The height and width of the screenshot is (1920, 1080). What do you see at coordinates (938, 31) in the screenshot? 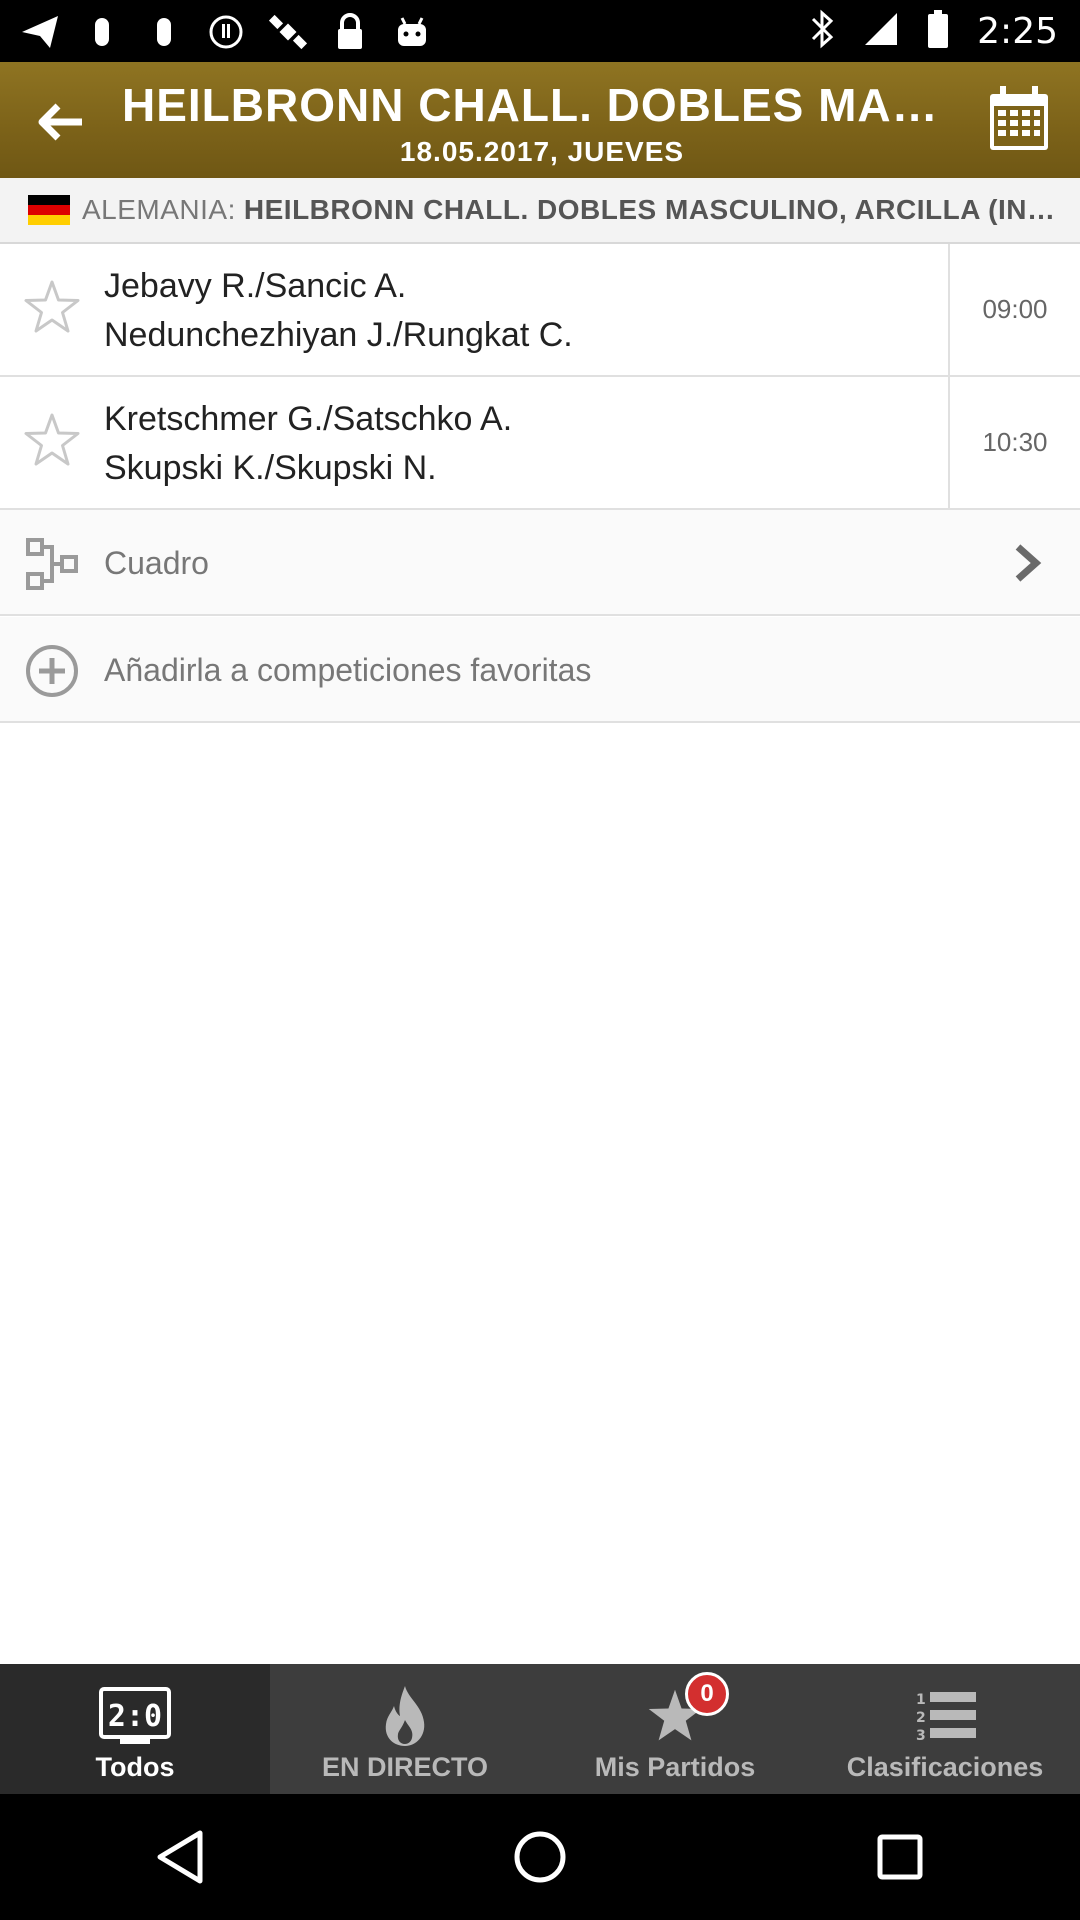
I see `battery-icon` at bounding box center [938, 31].